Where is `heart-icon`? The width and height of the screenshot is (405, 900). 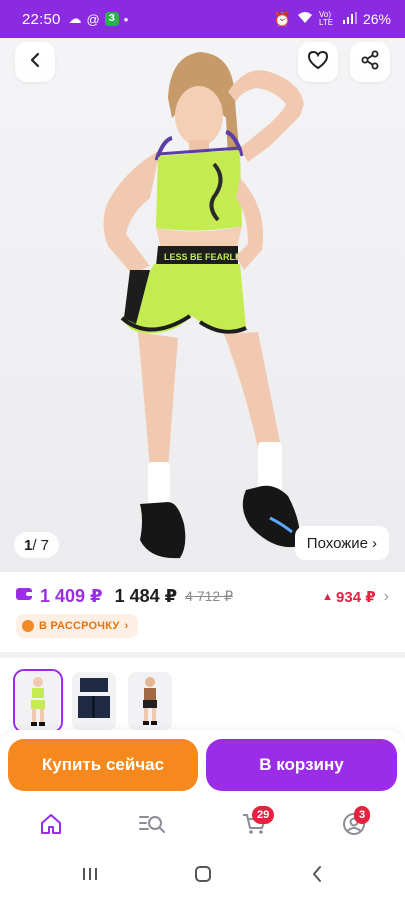 heart-icon is located at coordinates (318, 62).